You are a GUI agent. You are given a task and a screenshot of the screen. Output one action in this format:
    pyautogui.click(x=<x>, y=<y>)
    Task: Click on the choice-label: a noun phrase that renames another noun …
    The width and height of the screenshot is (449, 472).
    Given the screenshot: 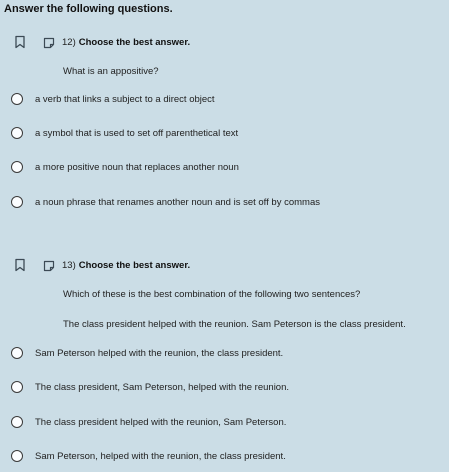 What is the action you would take?
    pyautogui.click(x=177, y=202)
    